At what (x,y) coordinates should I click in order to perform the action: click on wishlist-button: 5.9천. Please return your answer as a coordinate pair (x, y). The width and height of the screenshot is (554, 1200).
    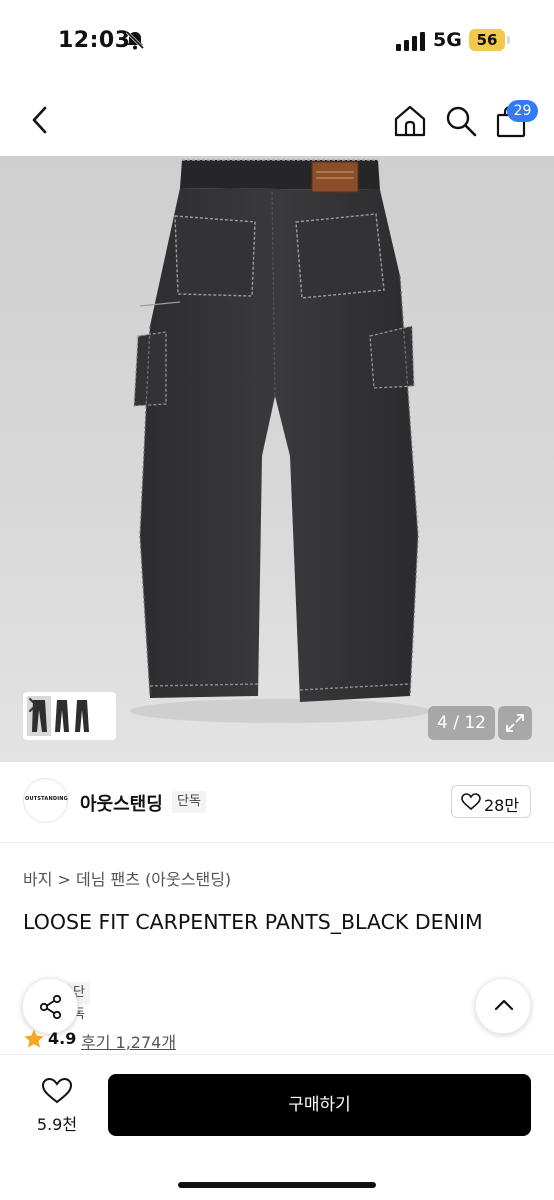
    Looking at the image, I should click on (57, 1106).